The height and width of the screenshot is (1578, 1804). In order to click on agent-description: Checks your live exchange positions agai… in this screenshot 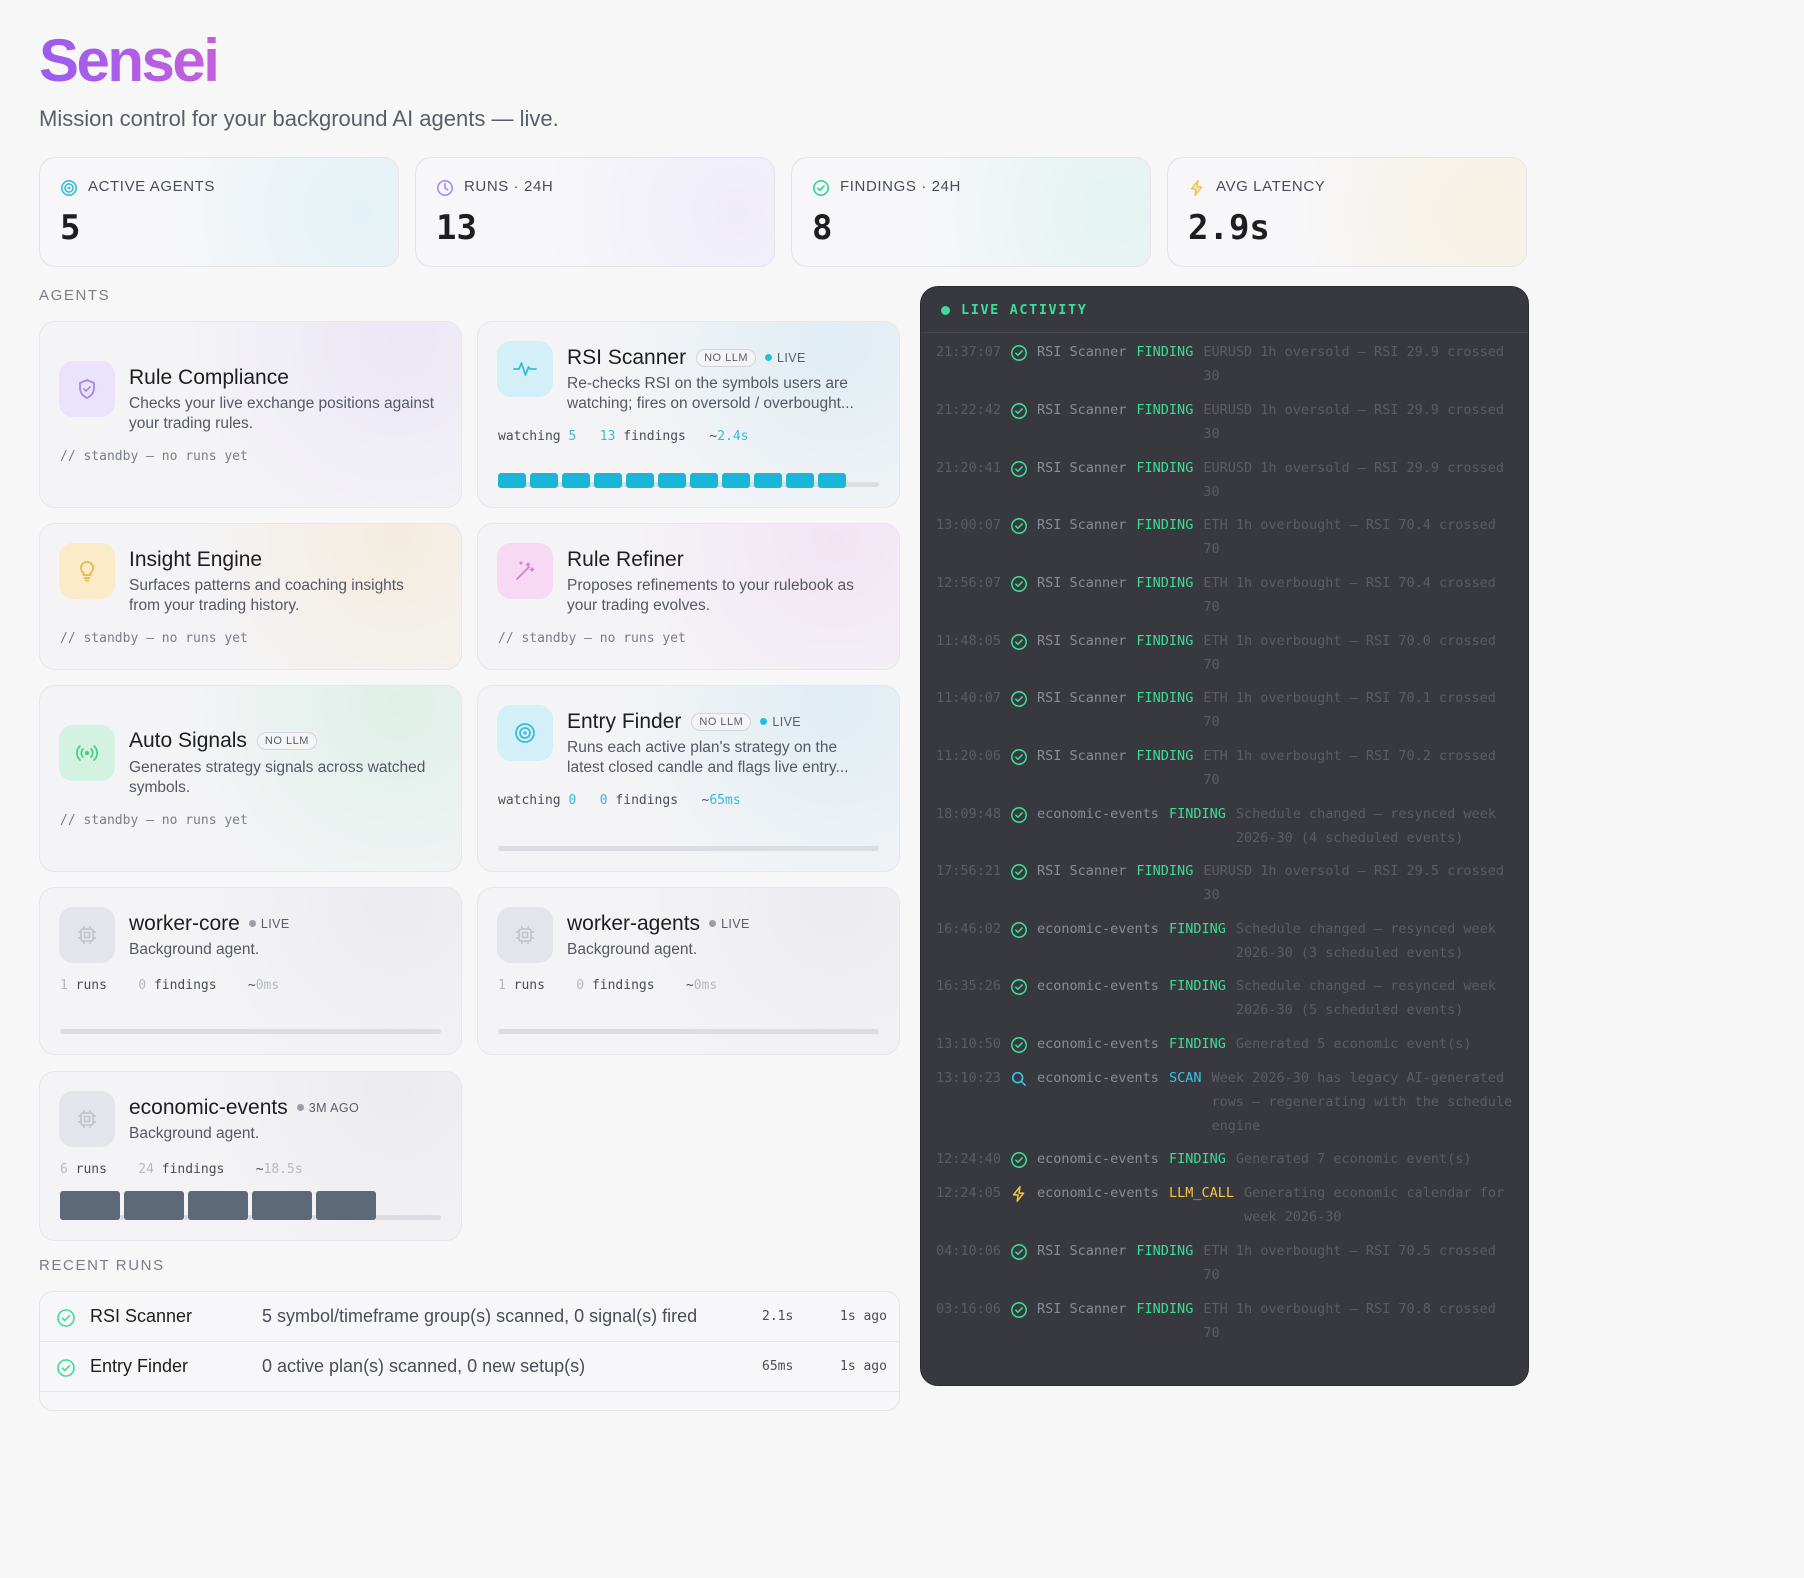, I will do `click(282, 413)`.